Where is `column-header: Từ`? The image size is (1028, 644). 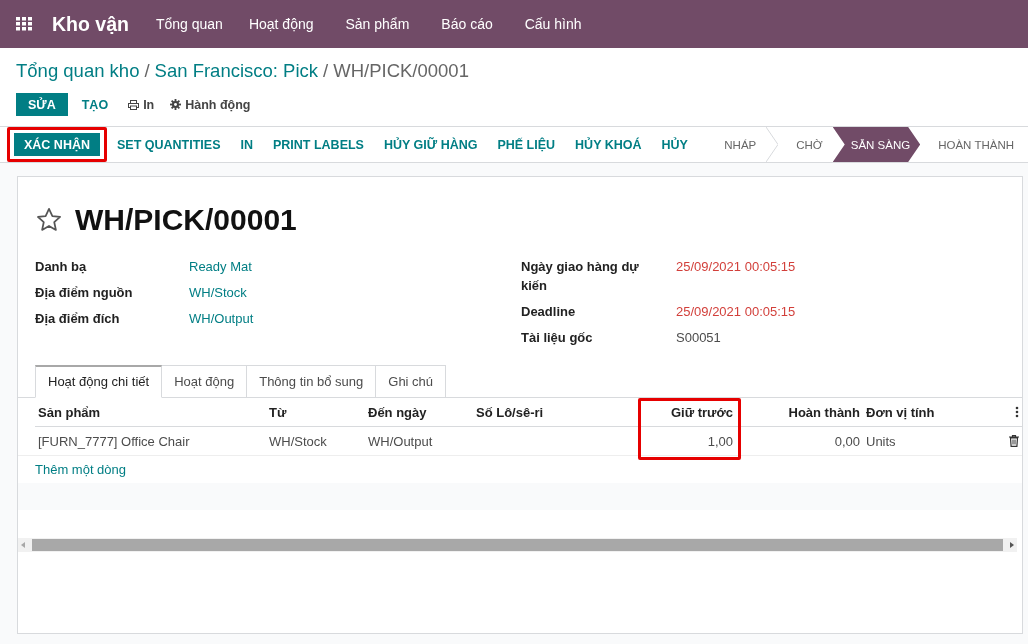
column-header: Từ is located at coordinates (315, 412).